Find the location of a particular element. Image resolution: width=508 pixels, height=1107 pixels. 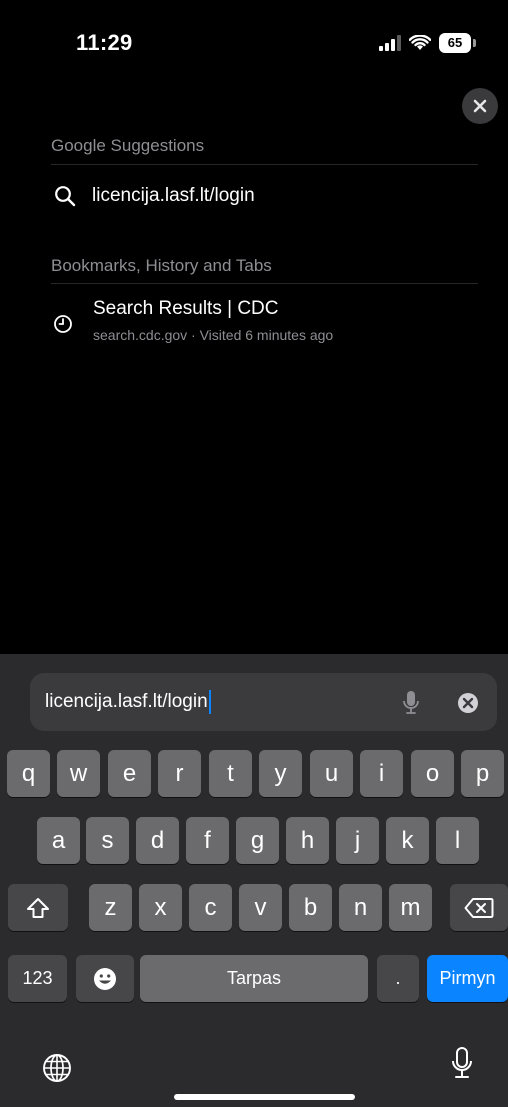

dictation-mic-icon is located at coordinates (411, 703).